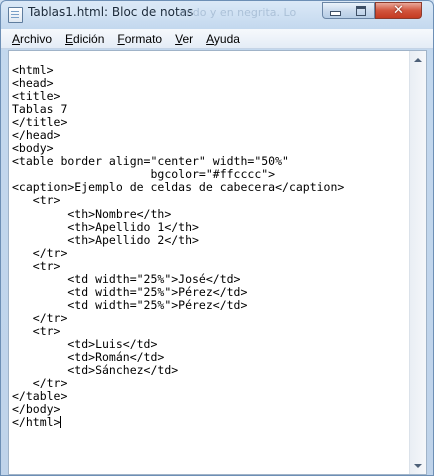 This screenshot has width=434, height=476. Describe the element at coordinates (92, 213) in the screenshot. I see `text-line: <th>Nombre</th>` at that location.